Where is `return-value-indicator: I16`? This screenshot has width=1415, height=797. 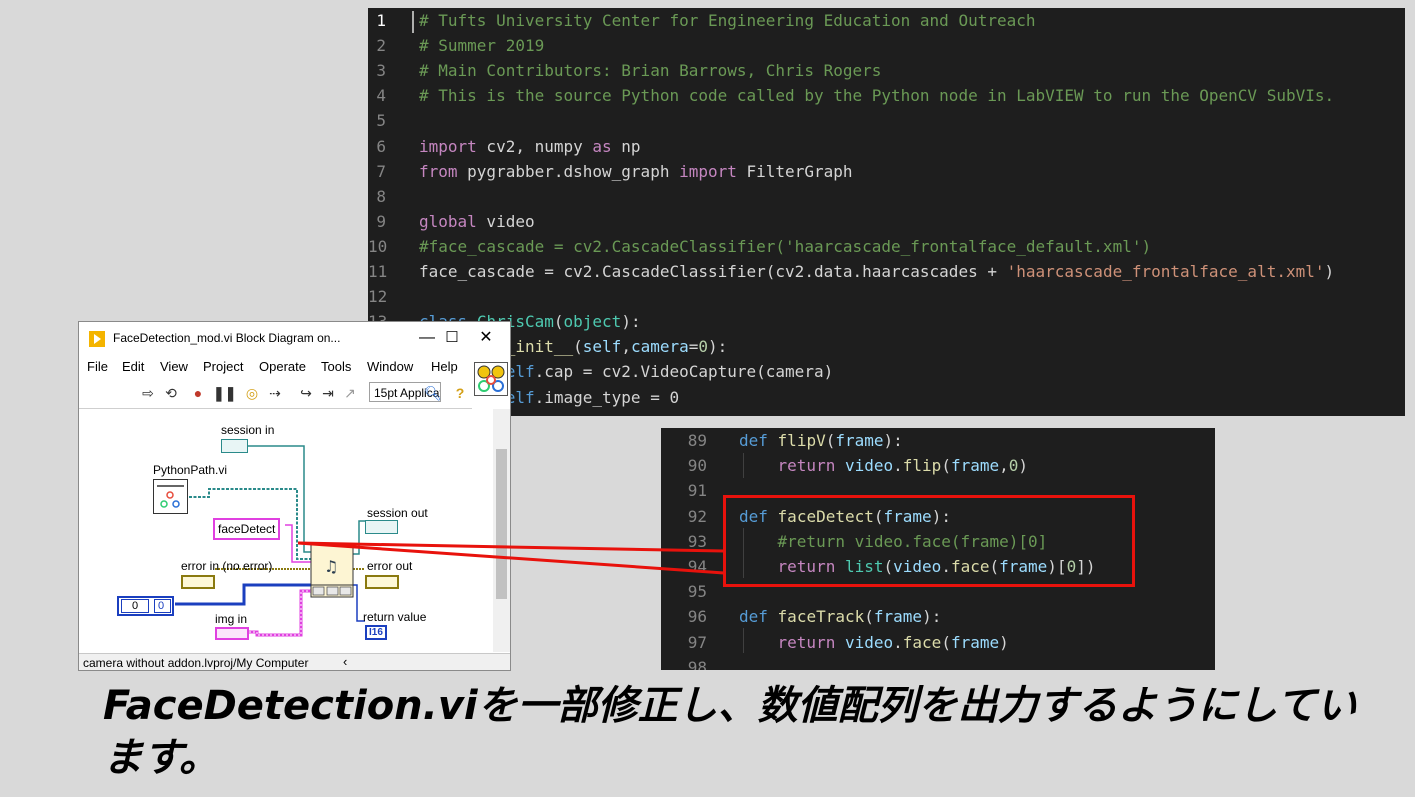
return-value-indicator: I16 is located at coordinates (376, 632).